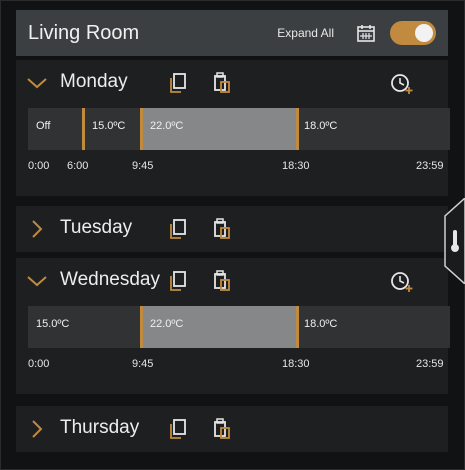  What do you see at coordinates (43, 126) in the screenshot?
I see `segment-label: Off` at bounding box center [43, 126].